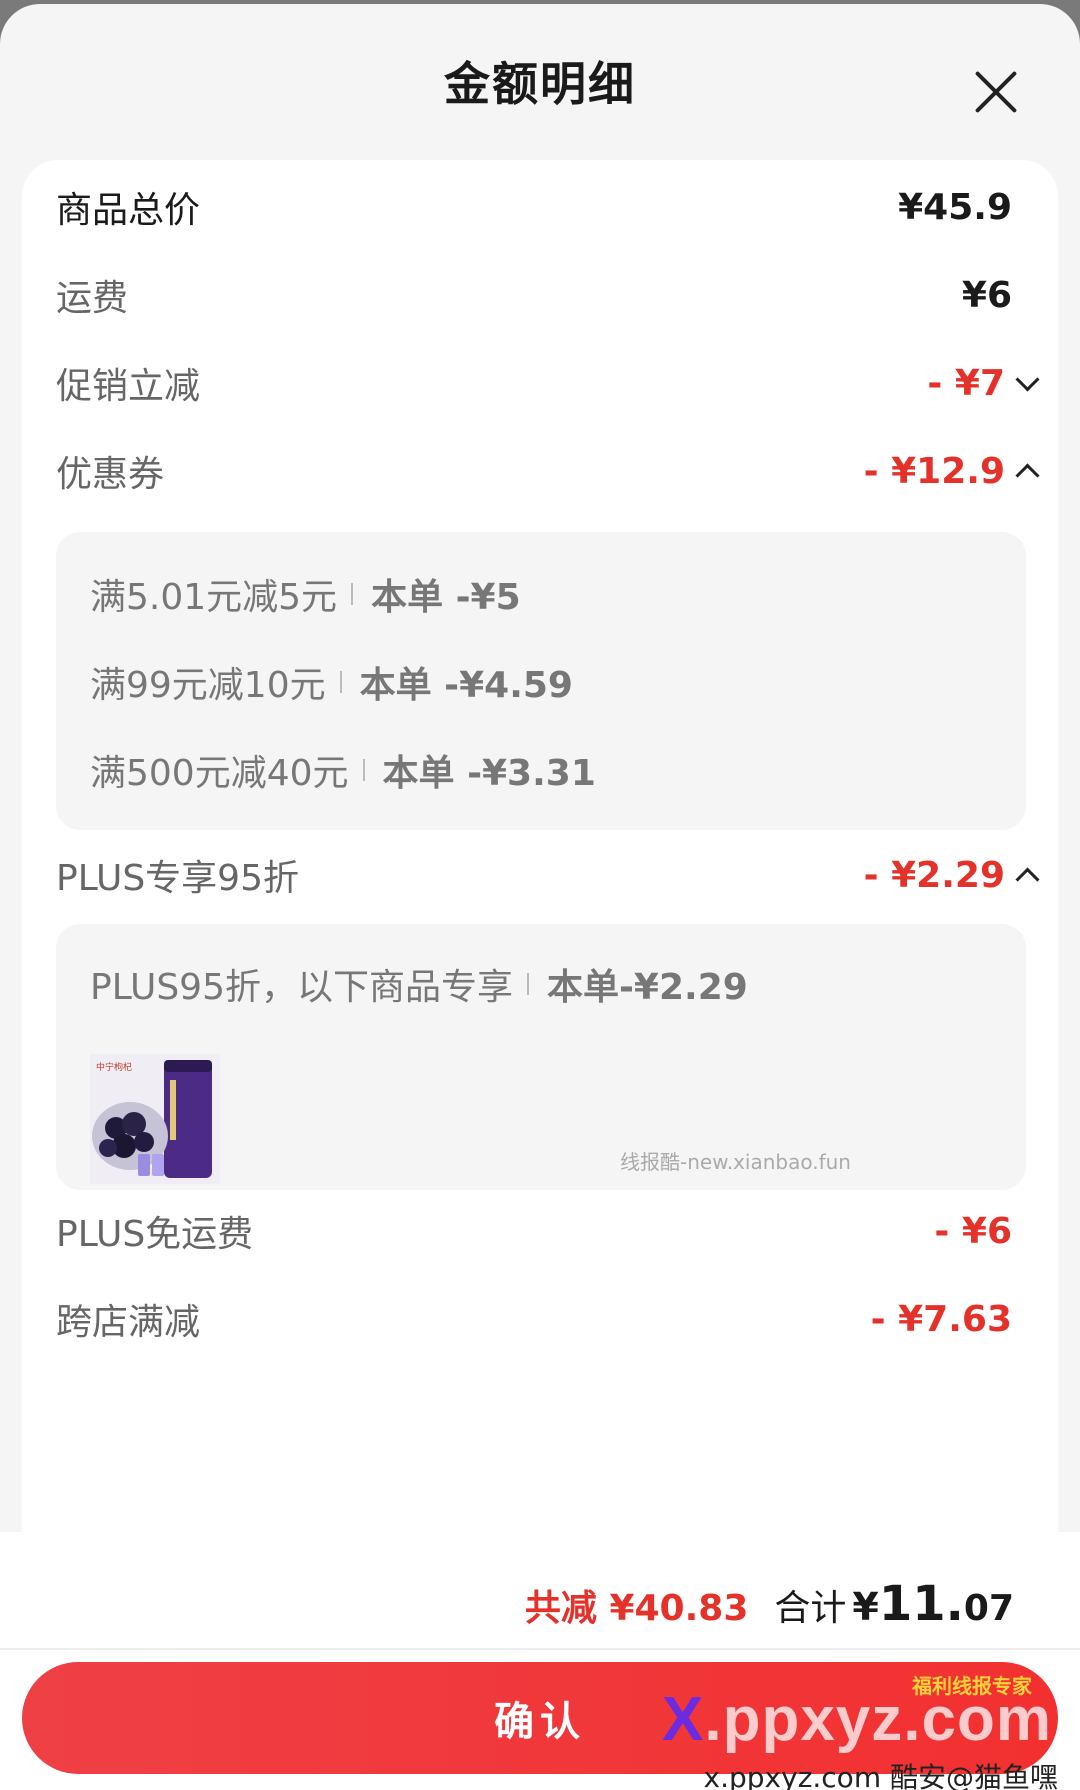 This screenshot has height=1790, width=1080. I want to click on coupon-applied: 本单 -¥4.59, so click(466, 685).